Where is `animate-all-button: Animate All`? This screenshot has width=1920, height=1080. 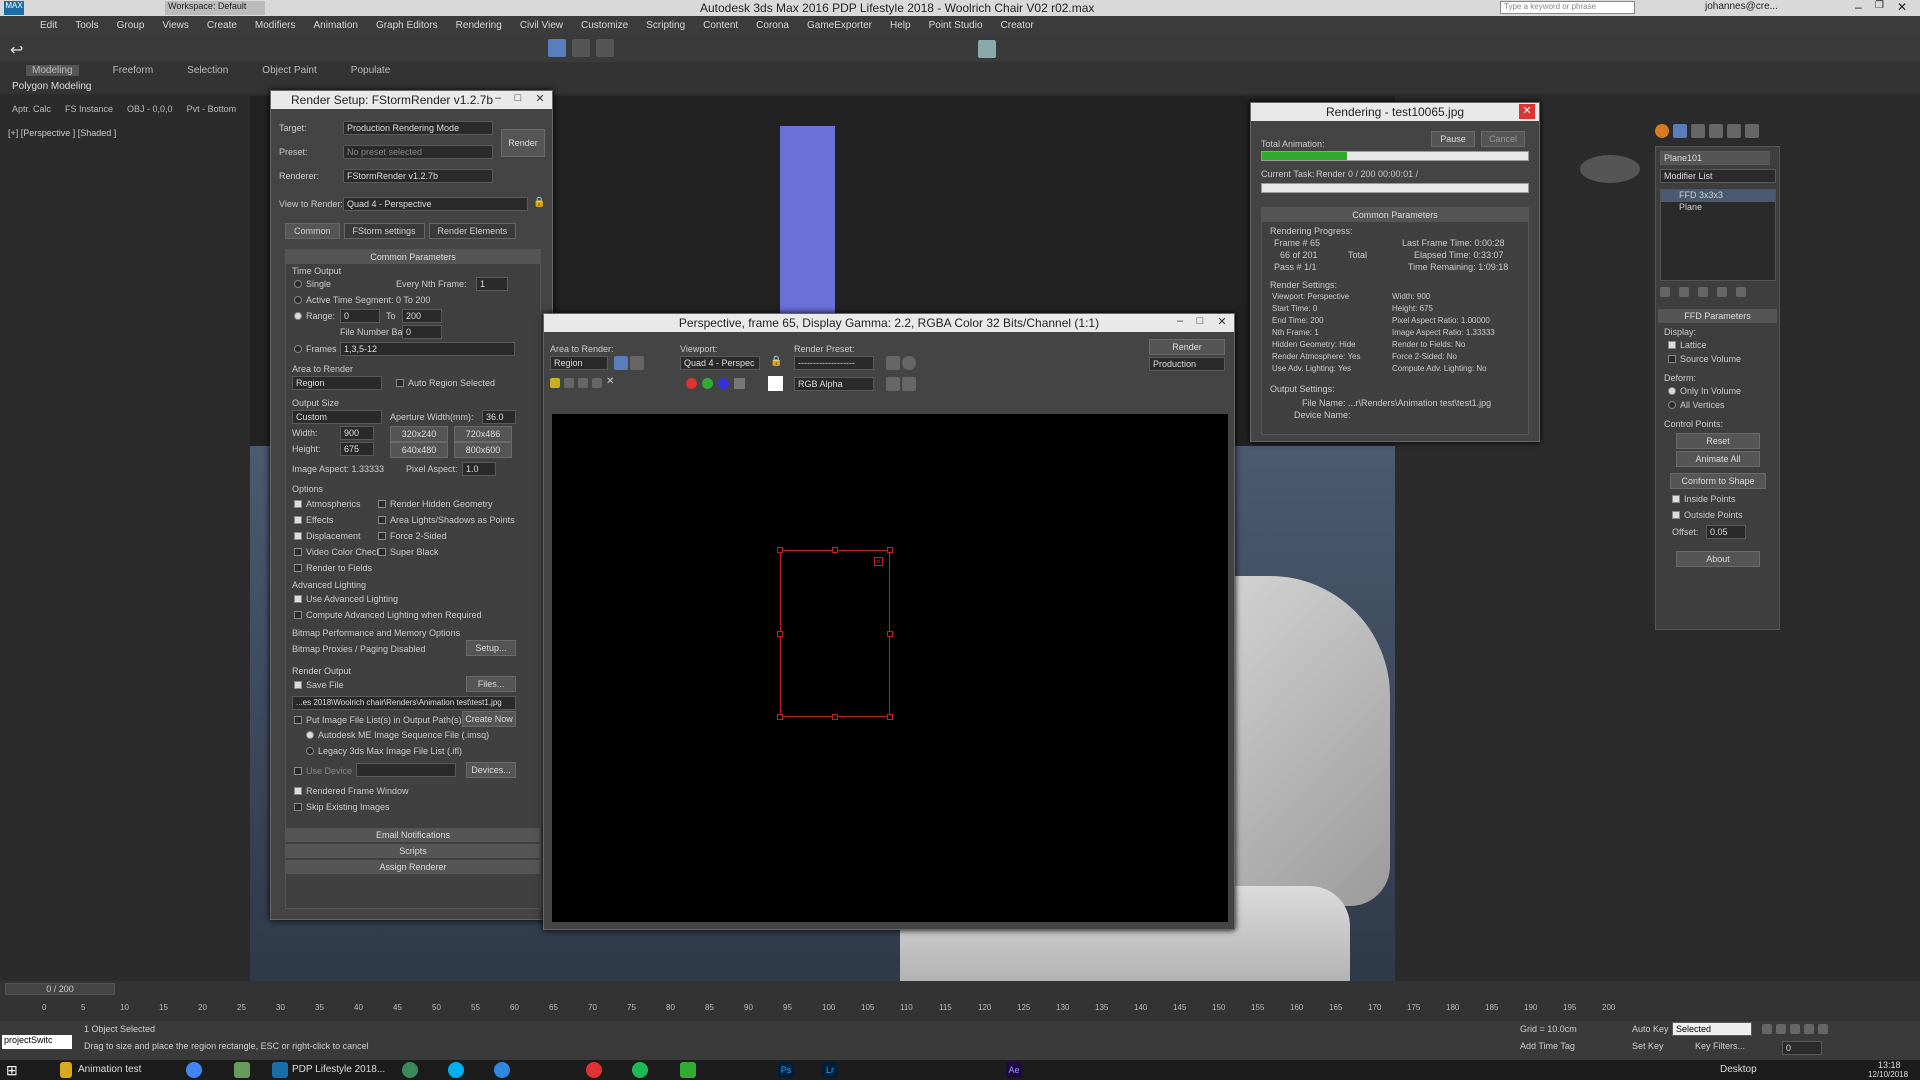
animate-all-button: Animate All is located at coordinates (1718, 459).